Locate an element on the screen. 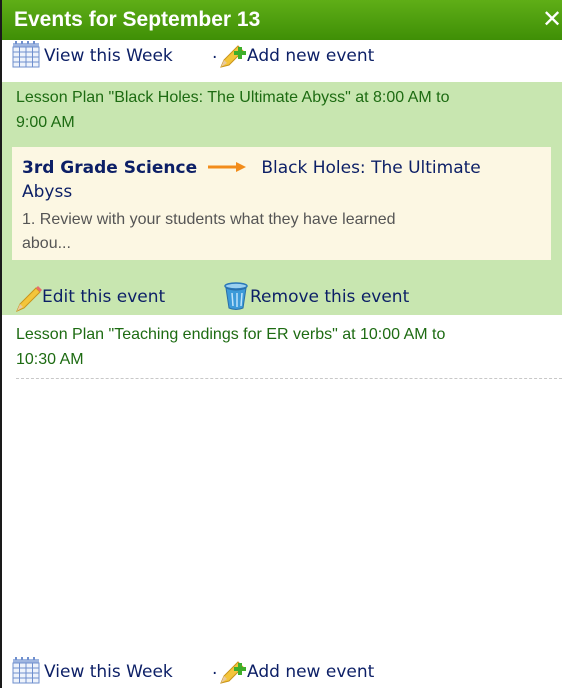  remove-event-button: Remove this event is located at coordinates (342, 297).